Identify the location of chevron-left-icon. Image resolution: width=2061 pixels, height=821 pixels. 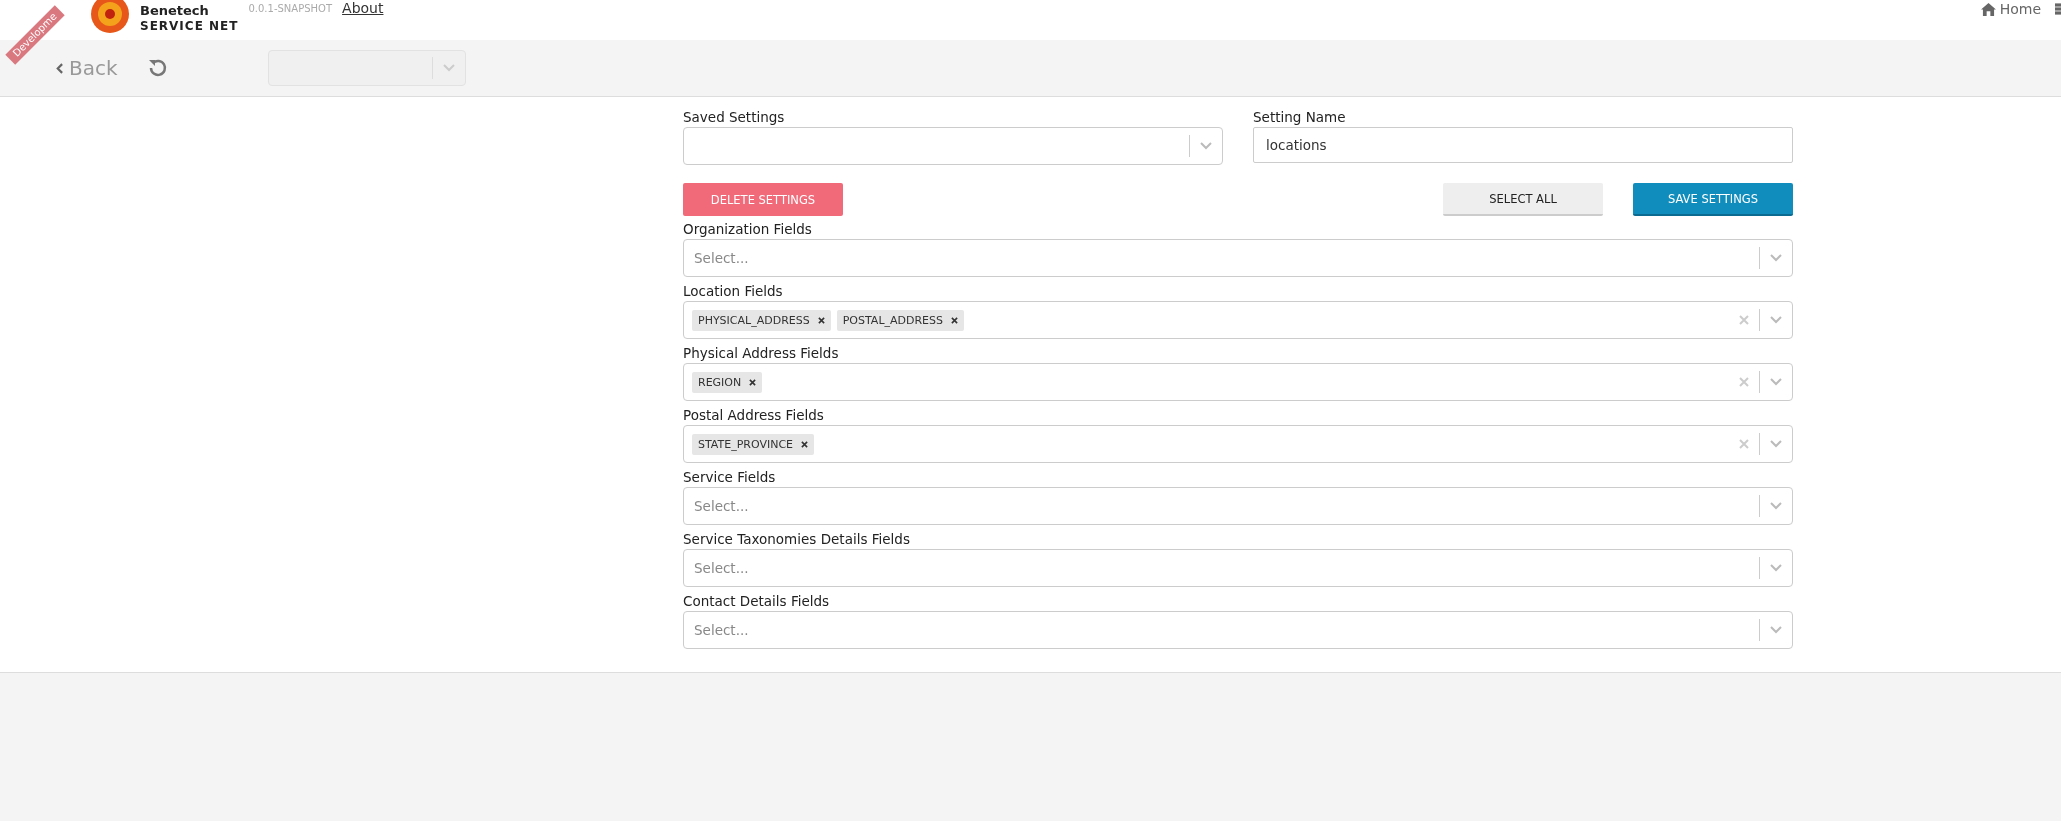
(59, 68).